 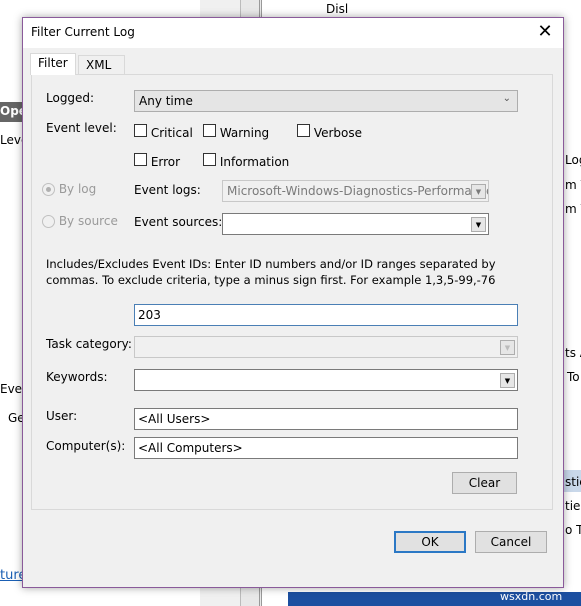 I want to click on tab-filter: Filter, so click(x=53, y=64).